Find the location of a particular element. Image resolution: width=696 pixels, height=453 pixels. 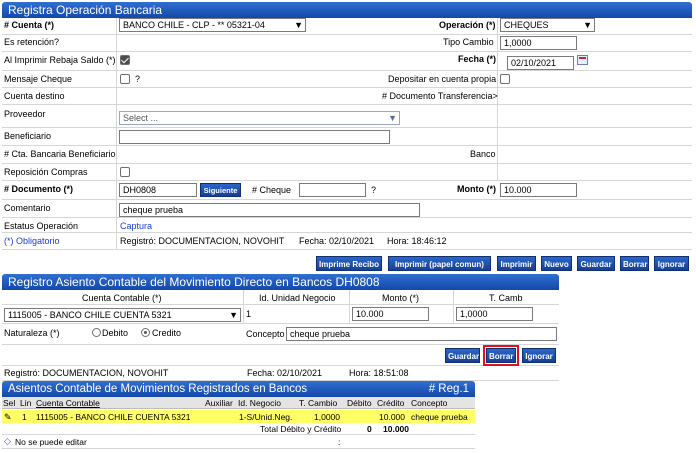

documento-input: DH0808 is located at coordinates (158, 190).